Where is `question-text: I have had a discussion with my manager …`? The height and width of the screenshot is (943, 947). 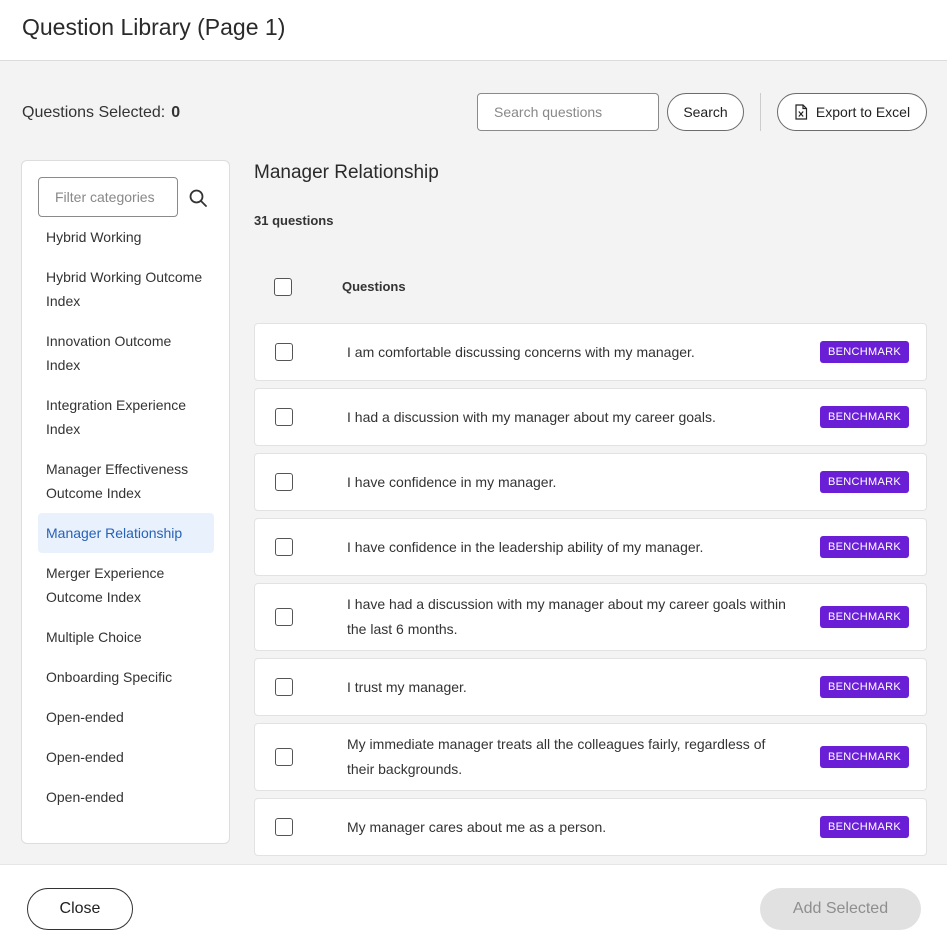
question-text: I have had a discussion with my manager … is located at coordinates (566, 616).